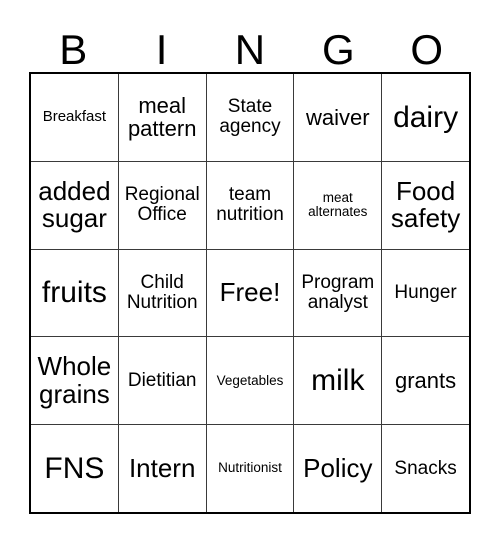 Image resolution: width=500 pixels, height=544 pixels. I want to click on bingo-cell-label: Food safety, so click(425, 204).